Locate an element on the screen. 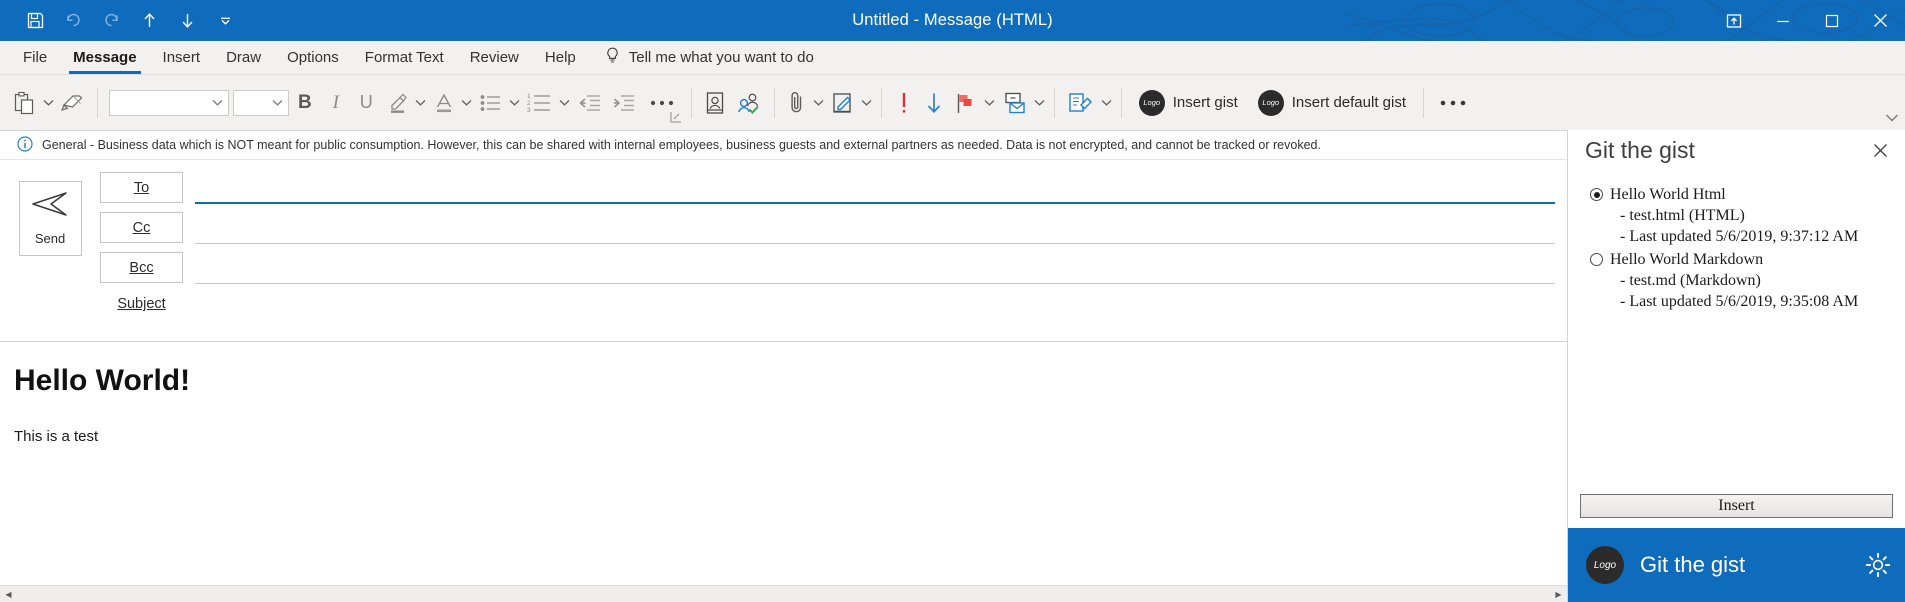 This screenshot has height=602, width=1905. tab-help: Help is located at coordinates (560, 57).